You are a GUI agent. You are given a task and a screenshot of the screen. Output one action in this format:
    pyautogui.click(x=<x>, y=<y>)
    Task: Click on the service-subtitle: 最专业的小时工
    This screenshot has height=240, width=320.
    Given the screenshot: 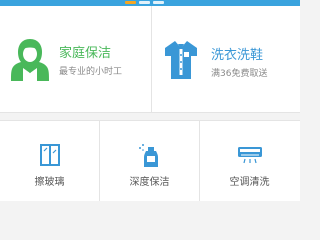 What is the action you would take?
    pyautogui.click(x=91, y=72)
    